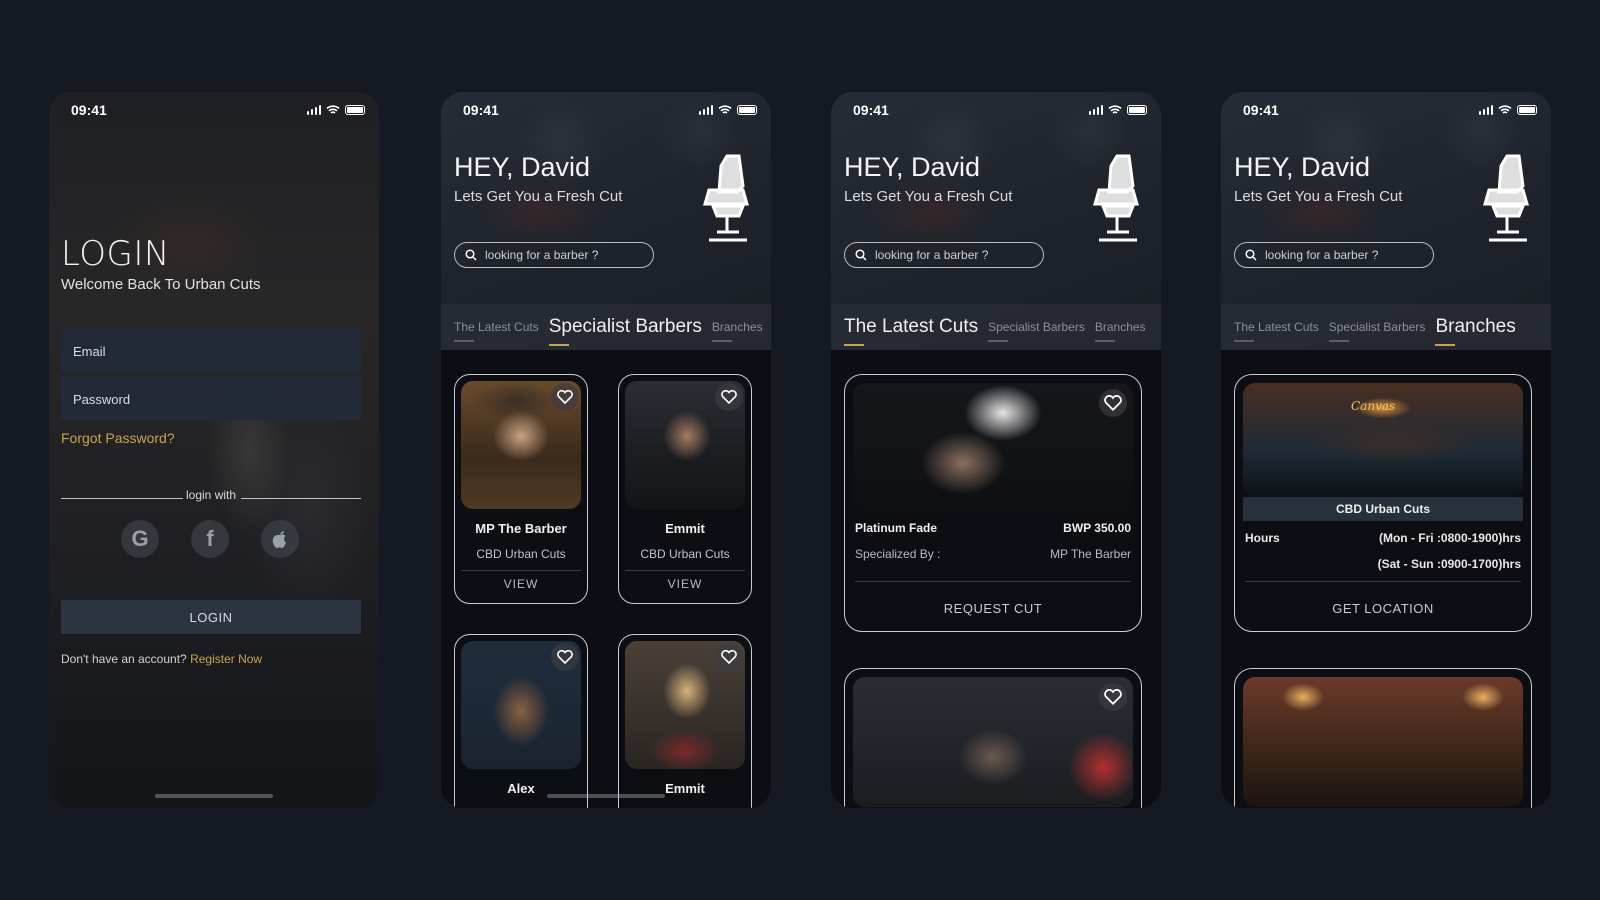 This screenshot has height=900, width=1600. Describe the element at coordinates (521, 489) in the screenshot. I see `barber-card: MP The Barber CBD Urban Cuts VIEW` at that location.